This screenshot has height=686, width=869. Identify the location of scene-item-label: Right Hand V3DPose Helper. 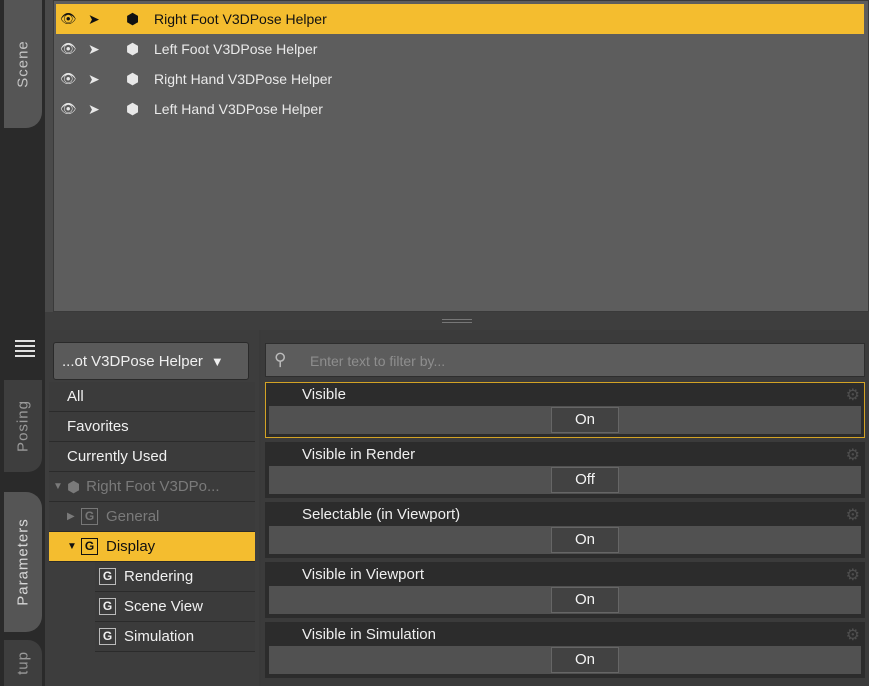
(243, 79).